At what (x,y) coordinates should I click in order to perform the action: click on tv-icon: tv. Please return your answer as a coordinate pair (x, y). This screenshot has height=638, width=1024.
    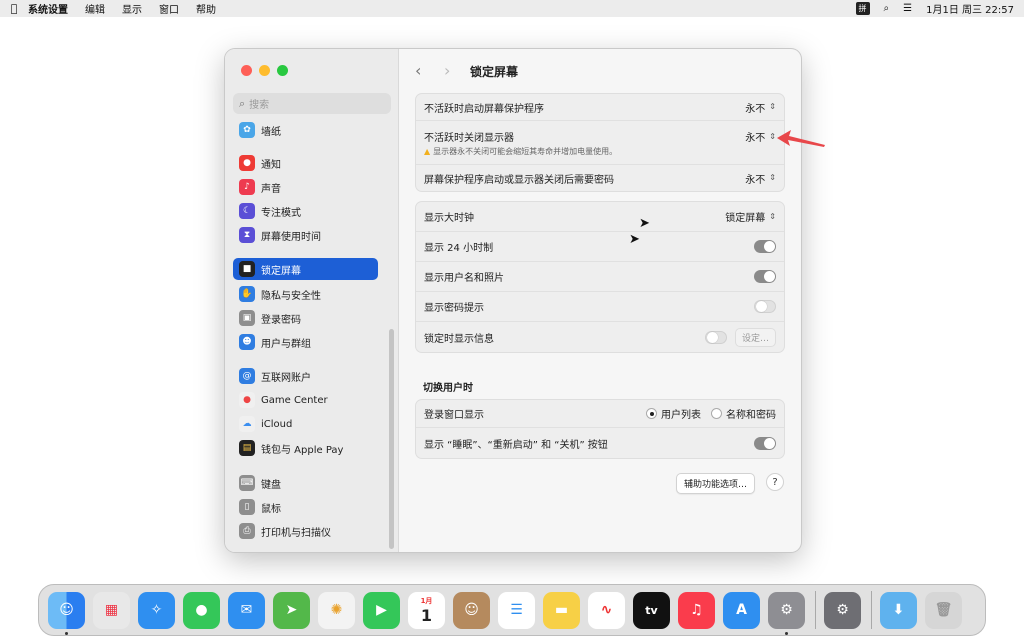
    Looking at the image, I should click on (651, 610).